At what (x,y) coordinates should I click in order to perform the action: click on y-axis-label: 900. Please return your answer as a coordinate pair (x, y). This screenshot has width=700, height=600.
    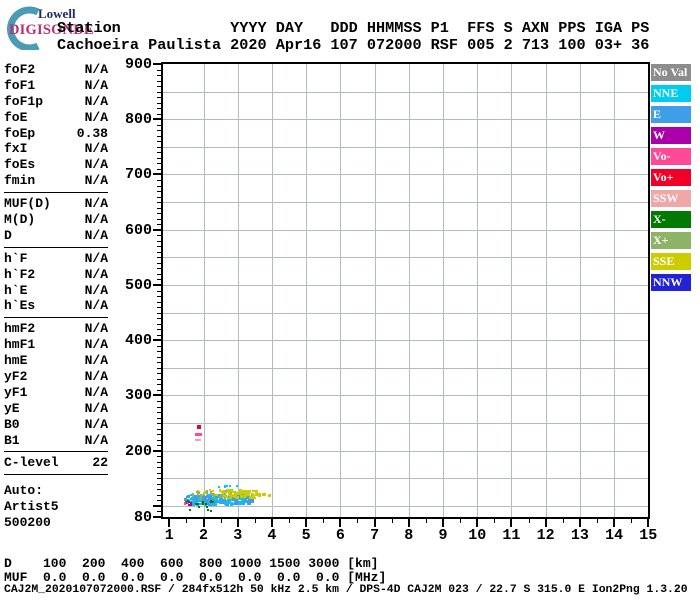
    Looking at the image, I should click on (138, 64).